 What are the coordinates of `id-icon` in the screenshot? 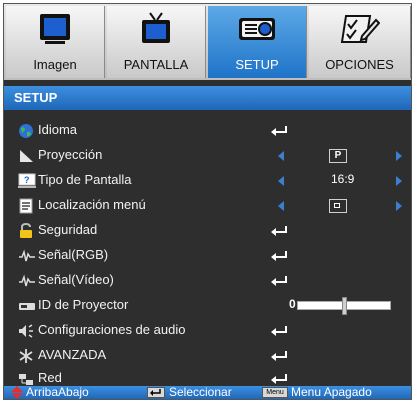 It's located at (27, 306).